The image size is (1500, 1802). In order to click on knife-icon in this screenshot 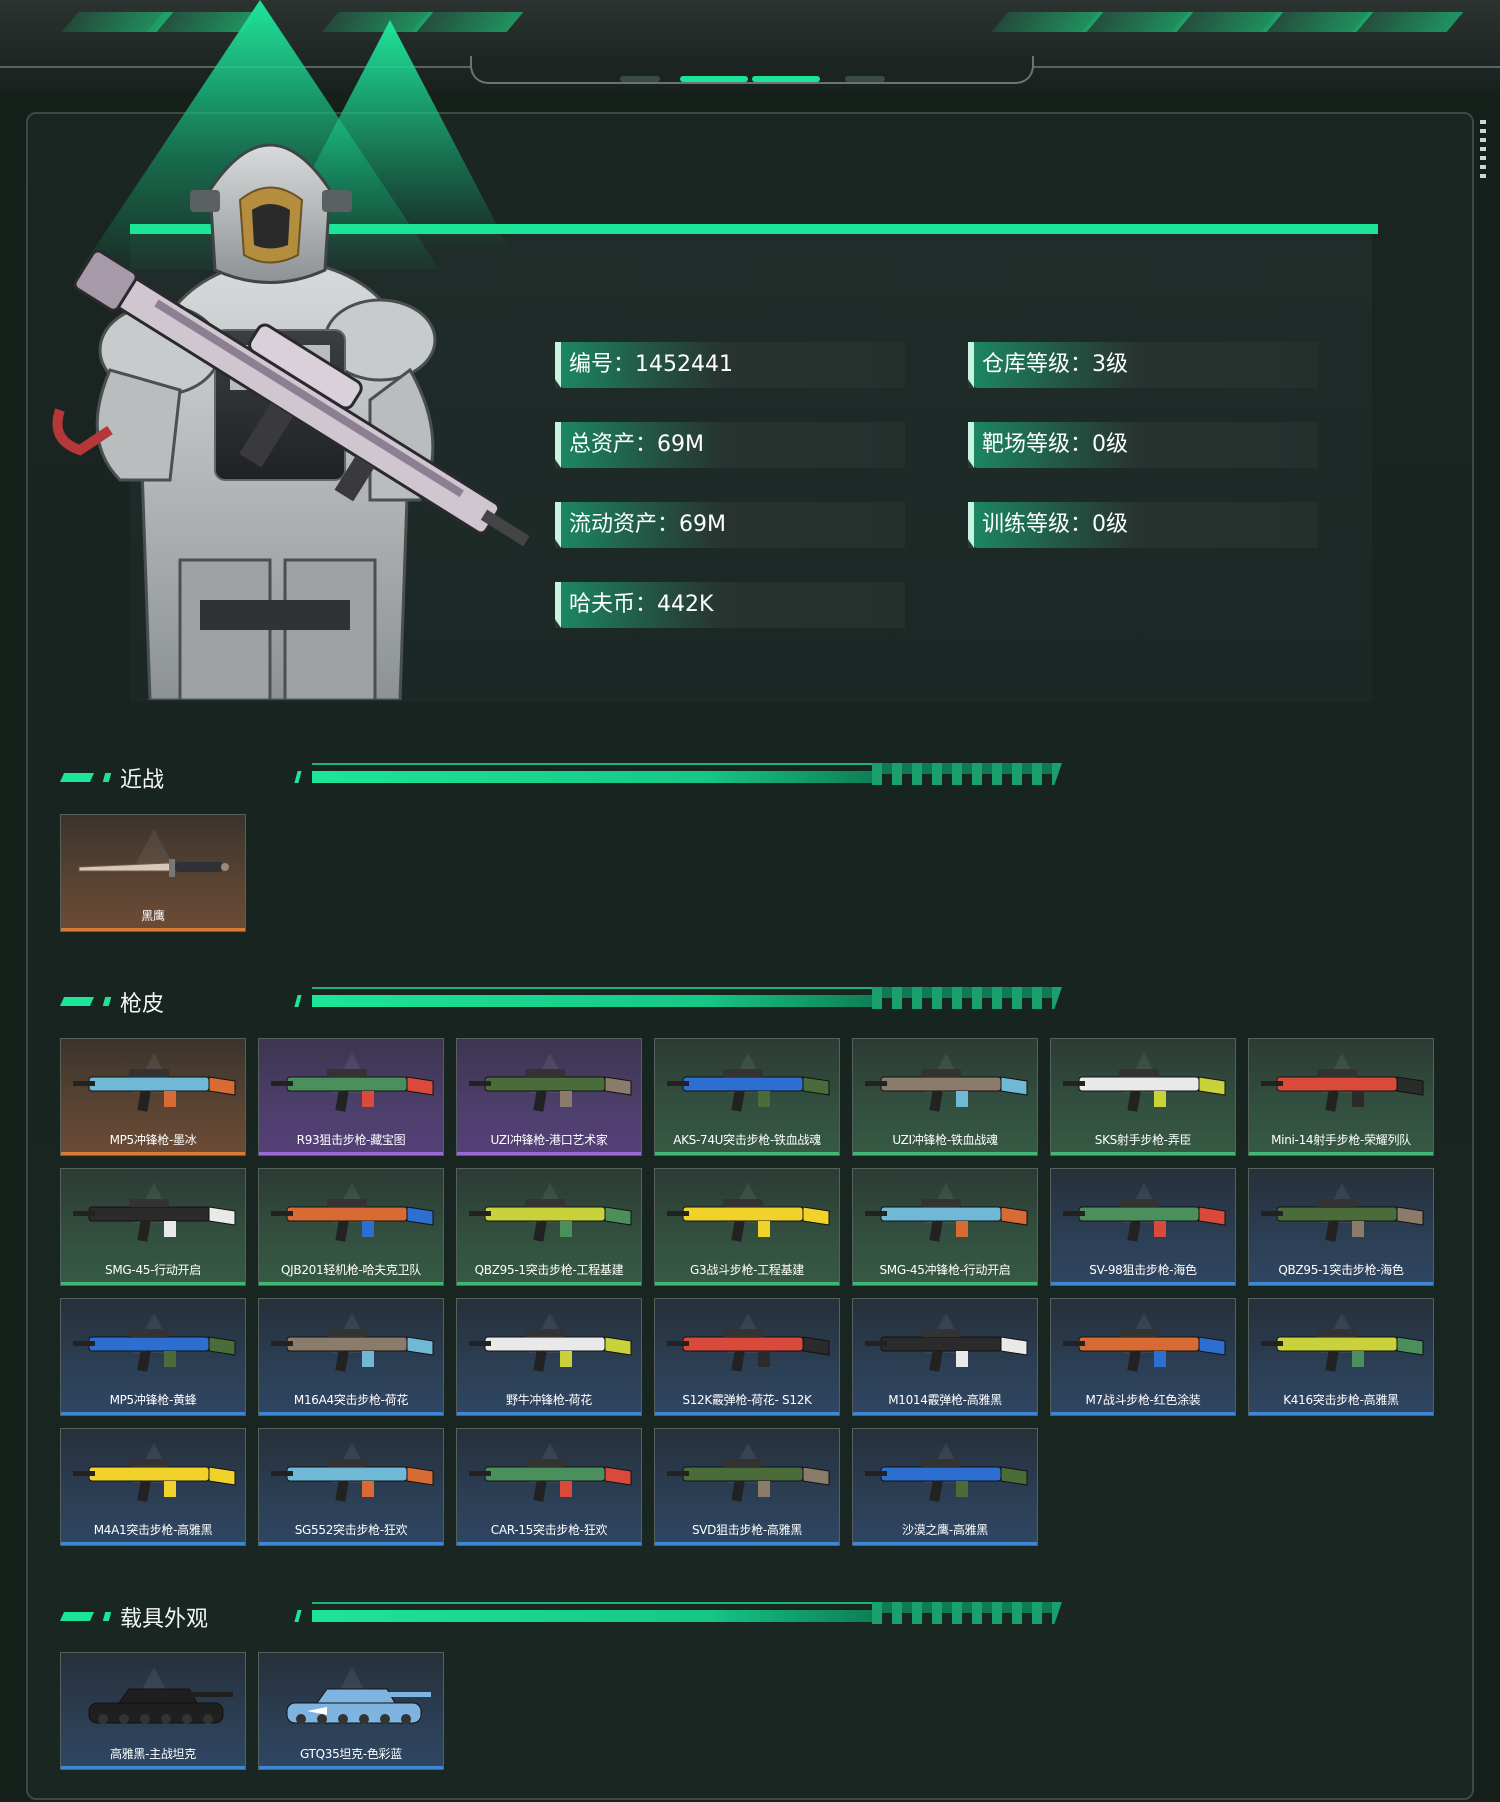, I will do `click(153, 868)`.